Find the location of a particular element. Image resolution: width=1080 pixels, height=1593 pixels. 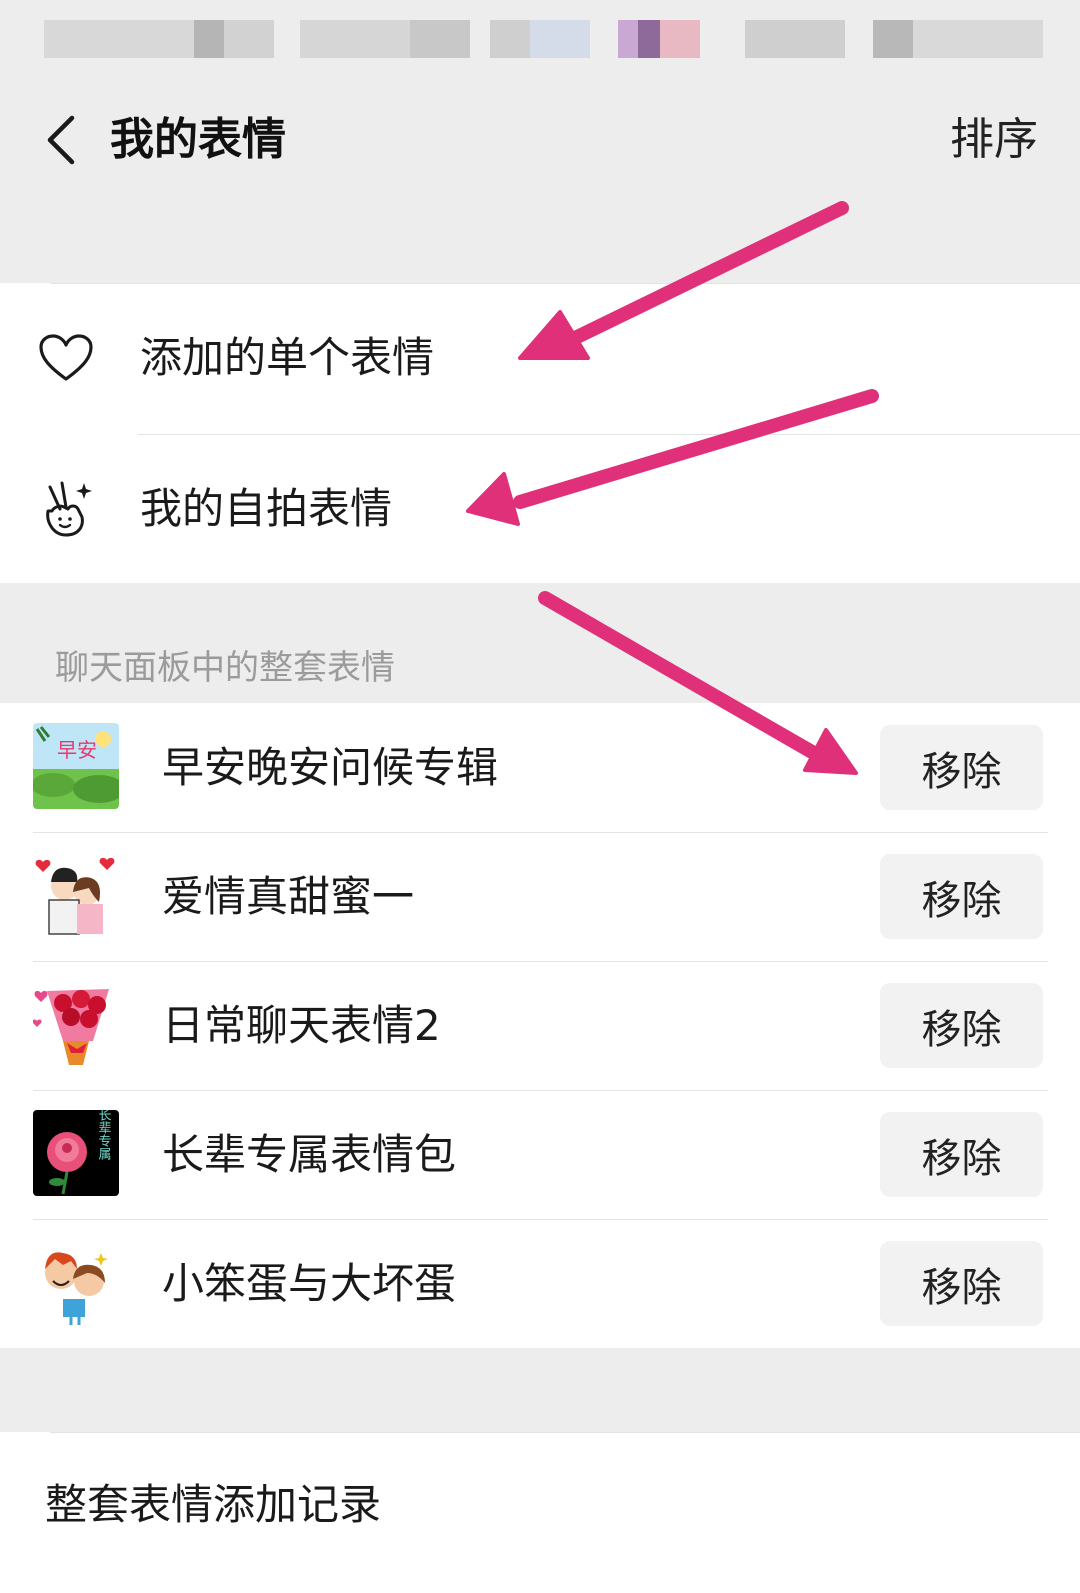

page-title: 我的表情 is located at coordinates (198, 139).